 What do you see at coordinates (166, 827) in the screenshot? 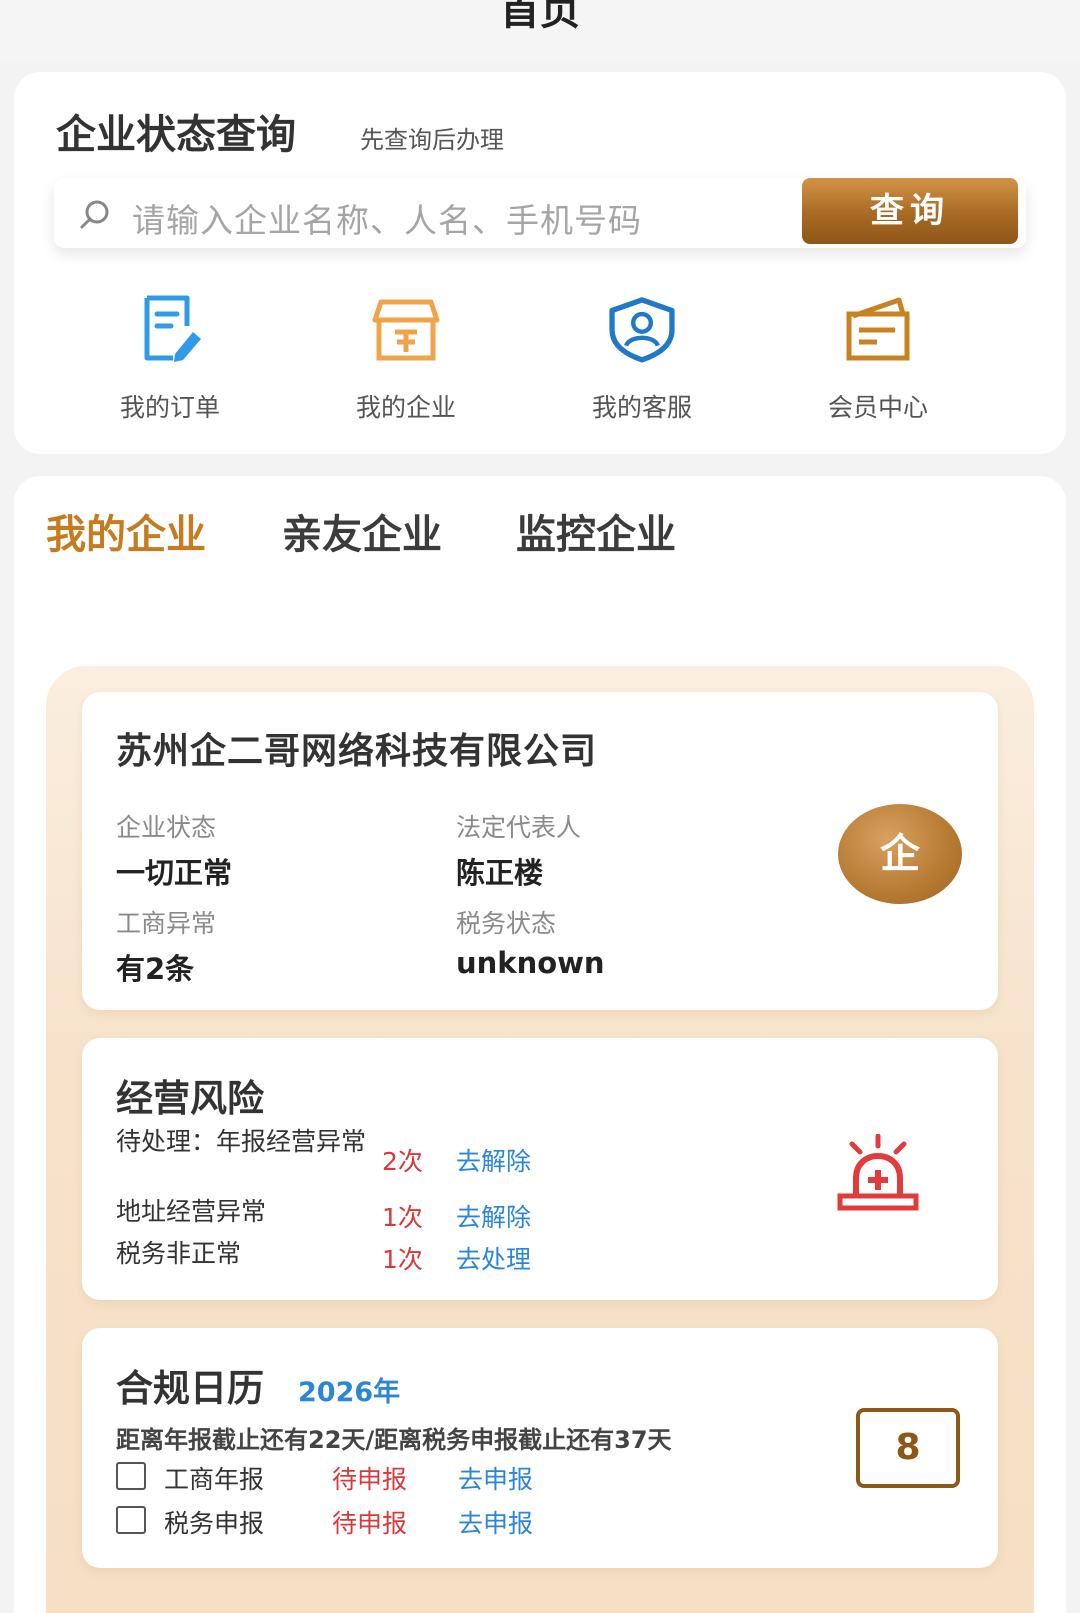
I see `field-label: 企业状态` at bounding box center [166, 827].